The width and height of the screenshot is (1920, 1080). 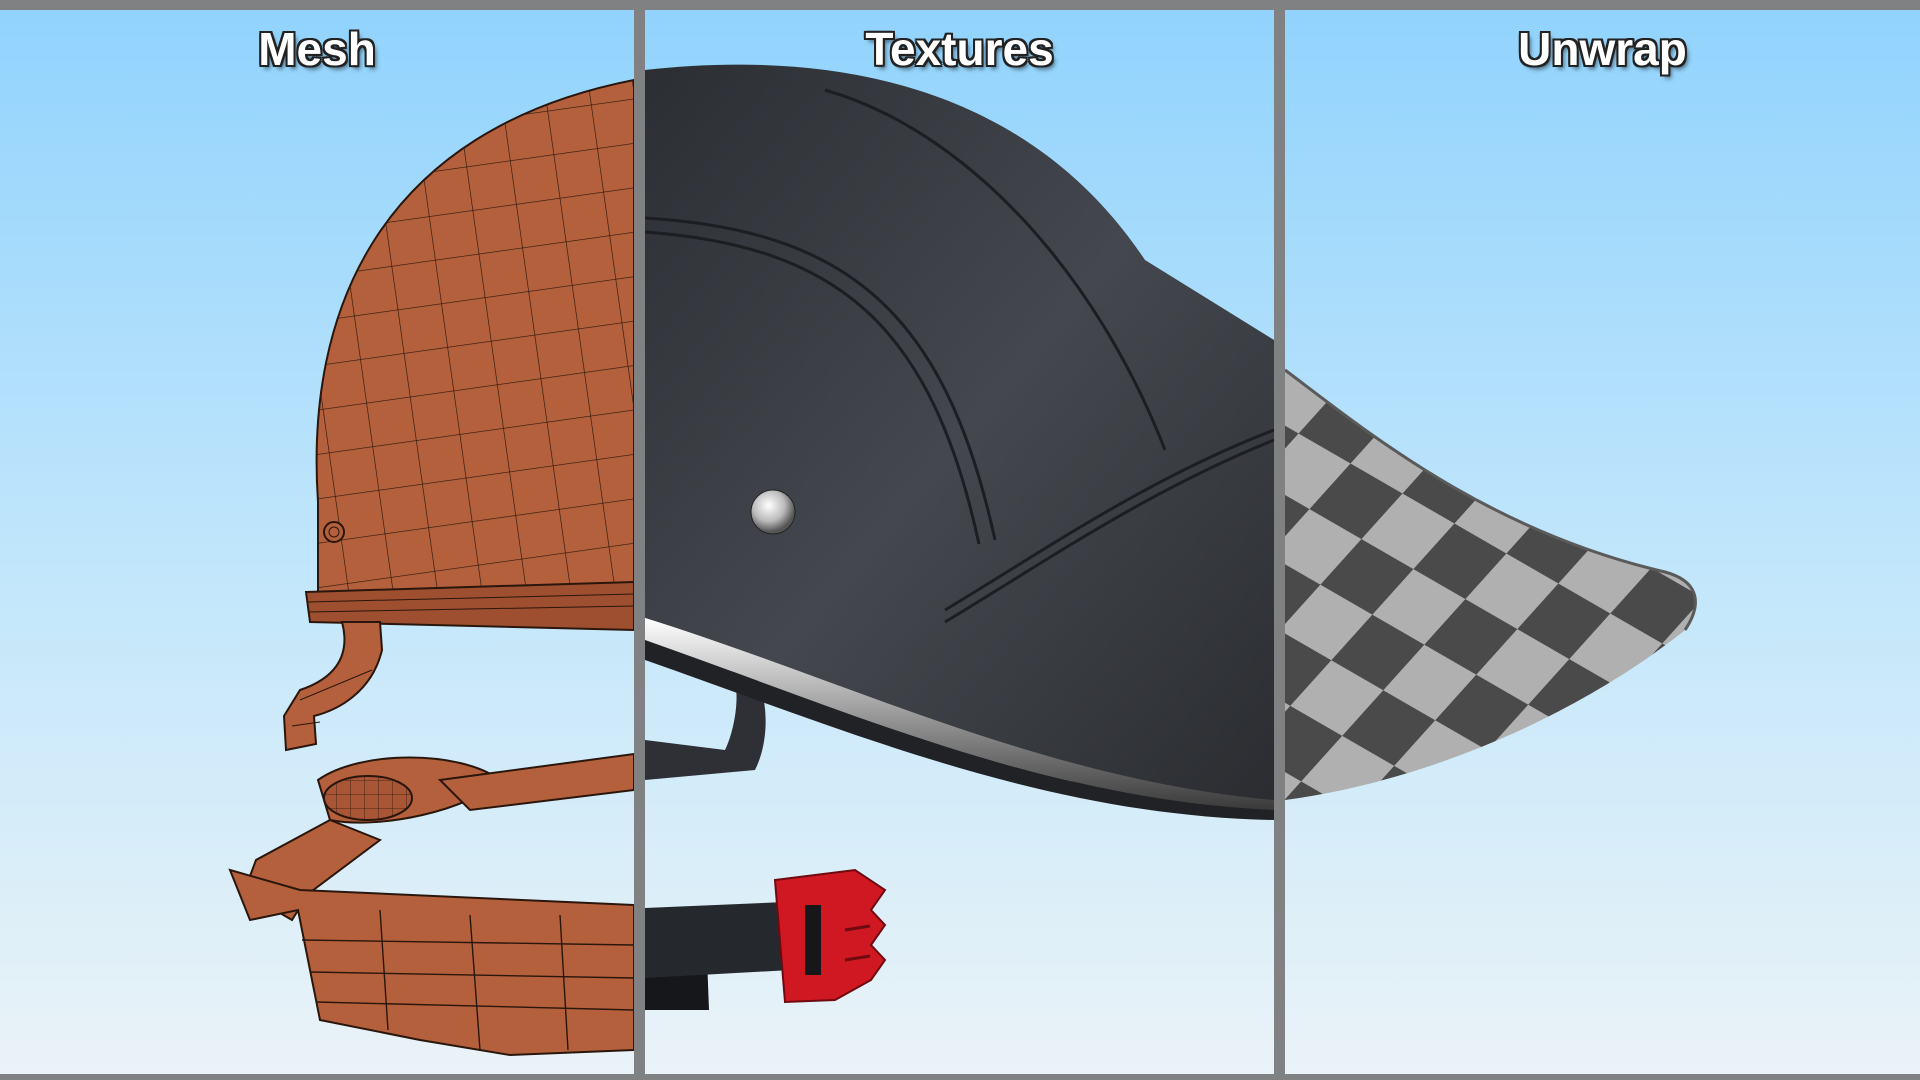 I want to click on divider-right, so click(x=1279, y=540).